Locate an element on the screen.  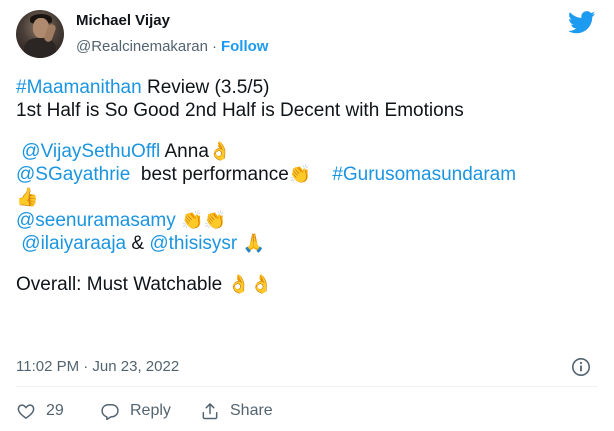
tweet-timestamp: 11:02 PM · Jun 23, 2022 is located at coordinates (97, 366).